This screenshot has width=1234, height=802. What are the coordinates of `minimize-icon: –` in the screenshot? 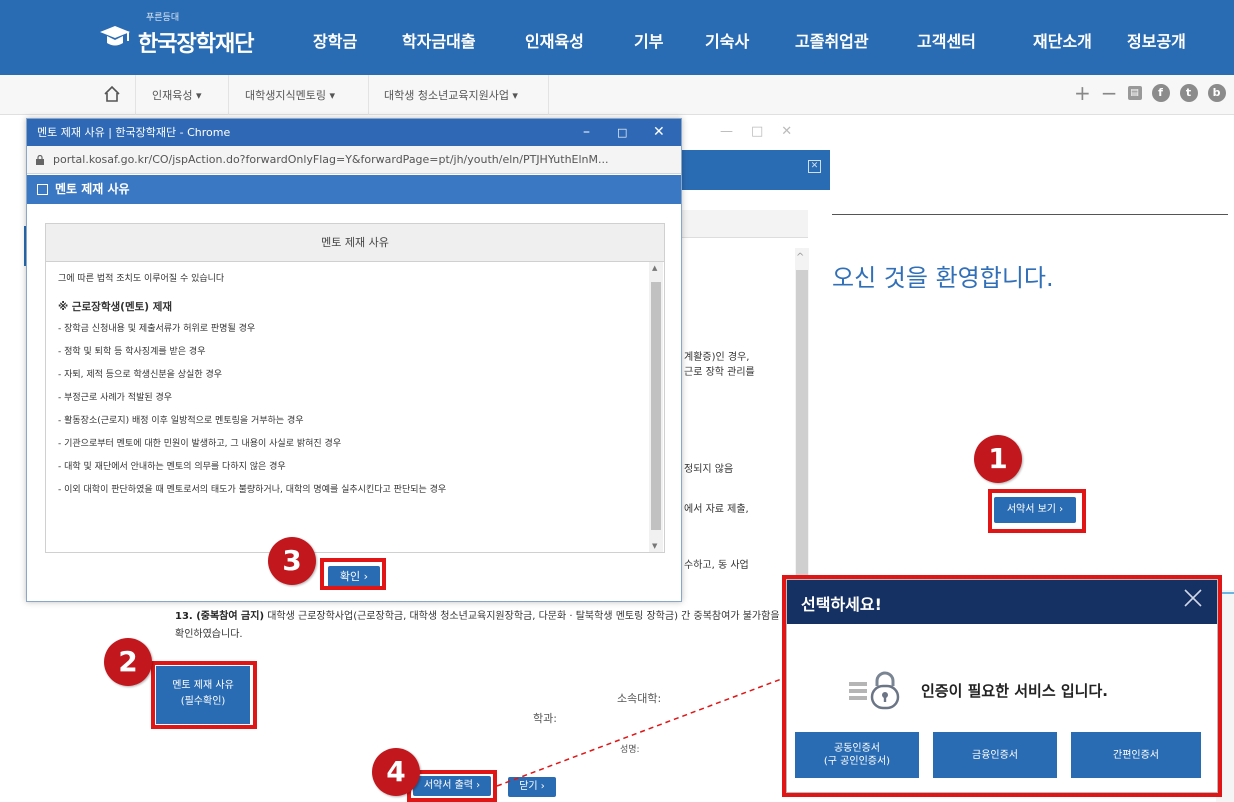 It's located at (586, 132).